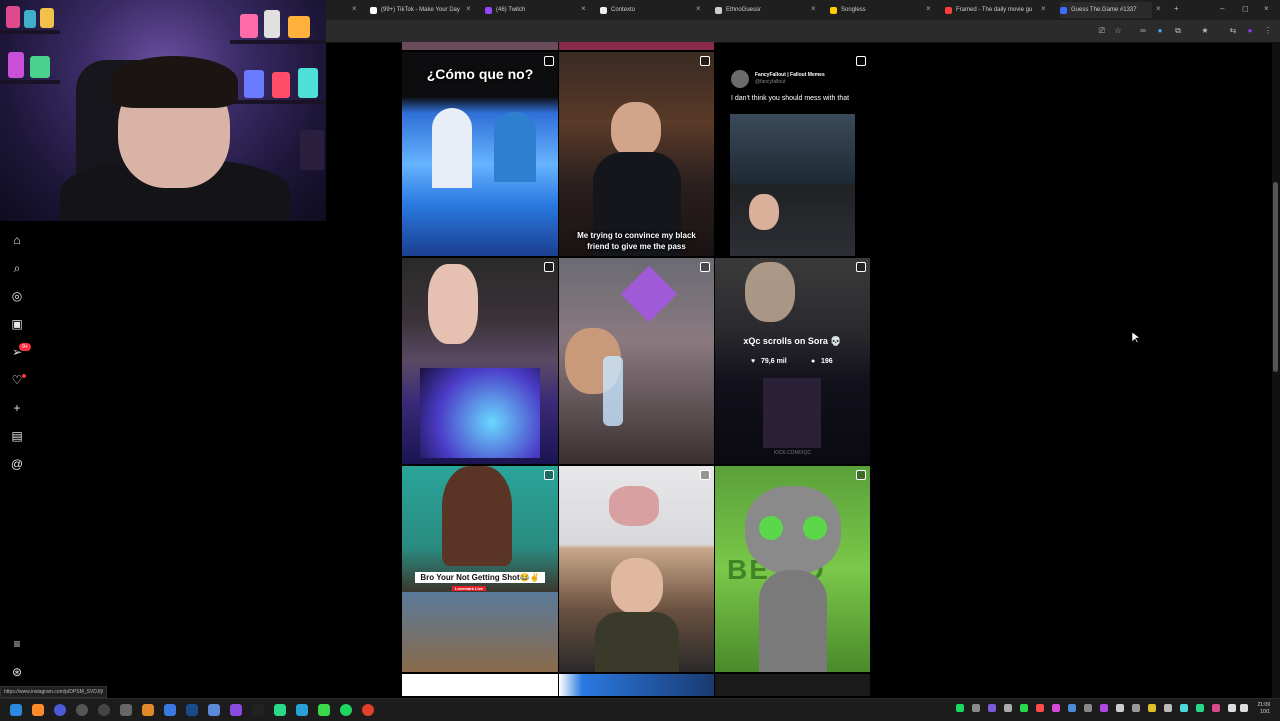  What do you see at coordinates (1106, 10) in the screenshot?
I see `tab-guess-the-game: Guess The.Game #1337` at bounding box center [1106, 10].